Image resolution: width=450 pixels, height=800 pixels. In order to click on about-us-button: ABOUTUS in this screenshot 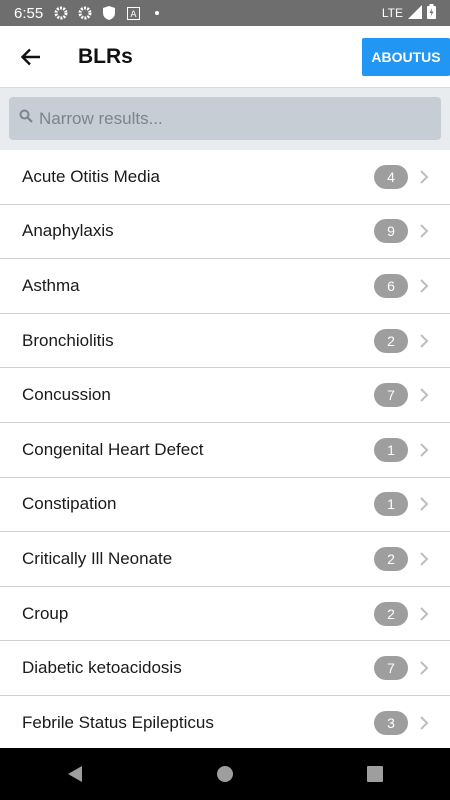, I will do `click(406, 57)`.